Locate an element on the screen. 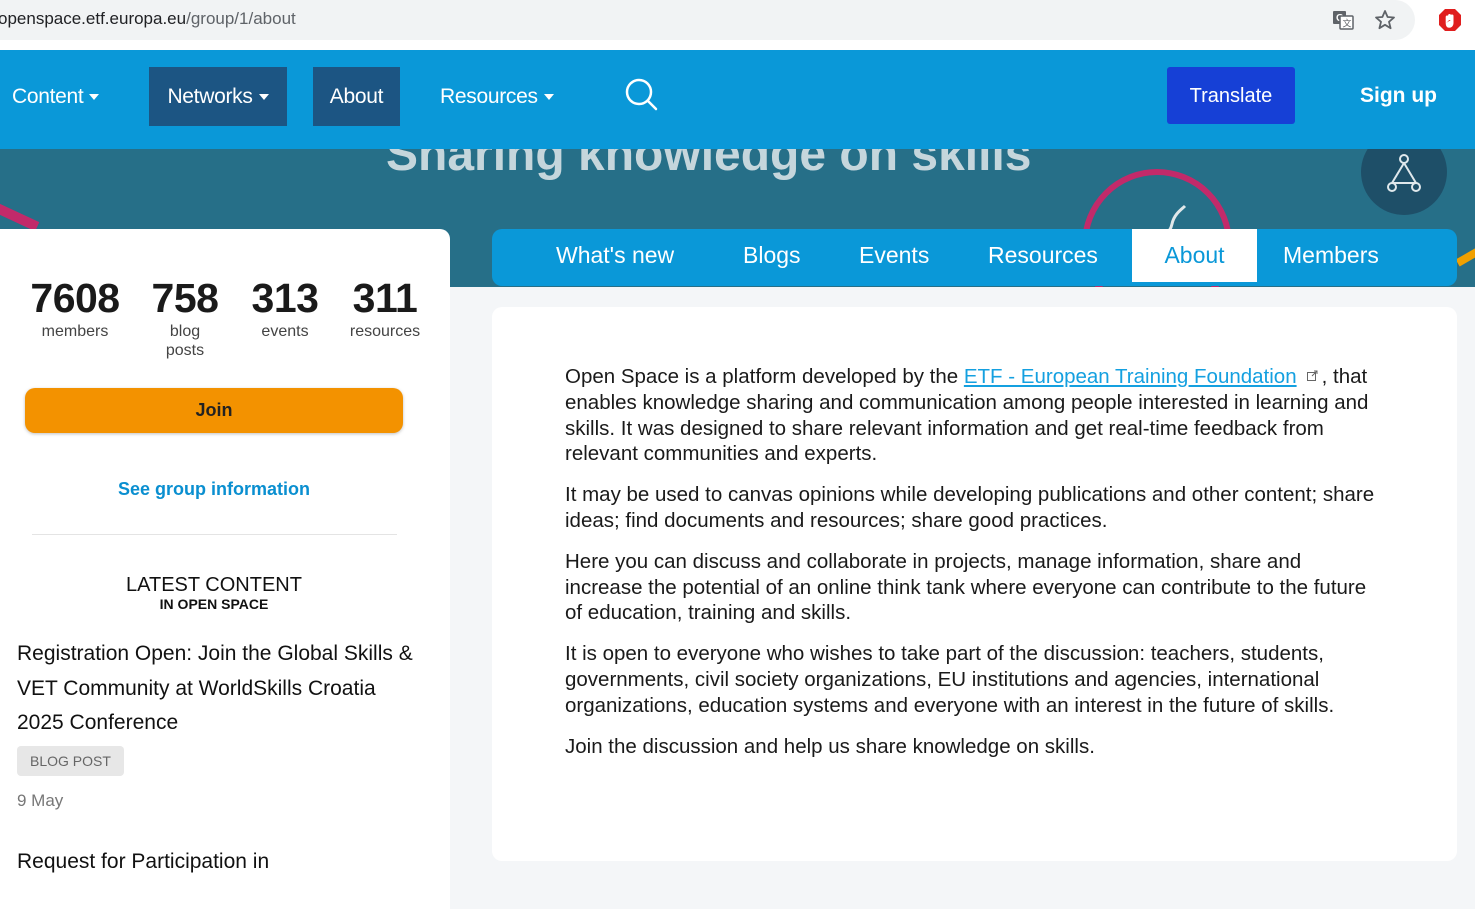 The width and height of the screenshot is (1475, 909). url-path: /group/1/about is located at coordinates (241, 18).